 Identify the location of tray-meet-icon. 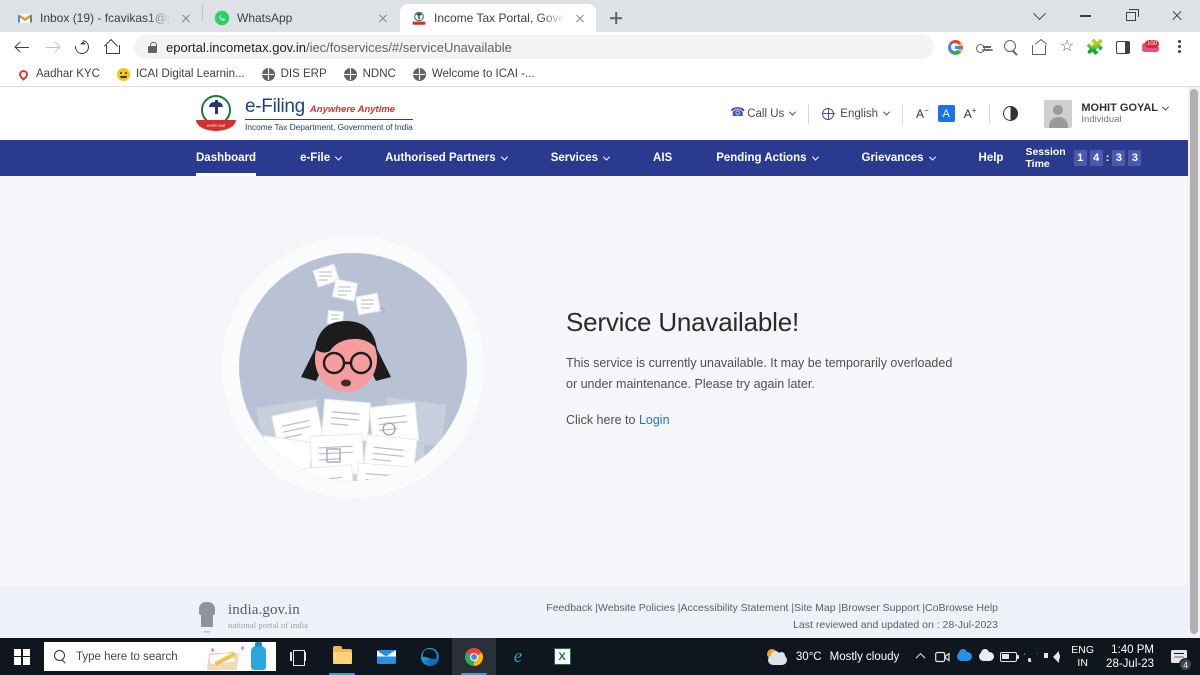
(942, 656).